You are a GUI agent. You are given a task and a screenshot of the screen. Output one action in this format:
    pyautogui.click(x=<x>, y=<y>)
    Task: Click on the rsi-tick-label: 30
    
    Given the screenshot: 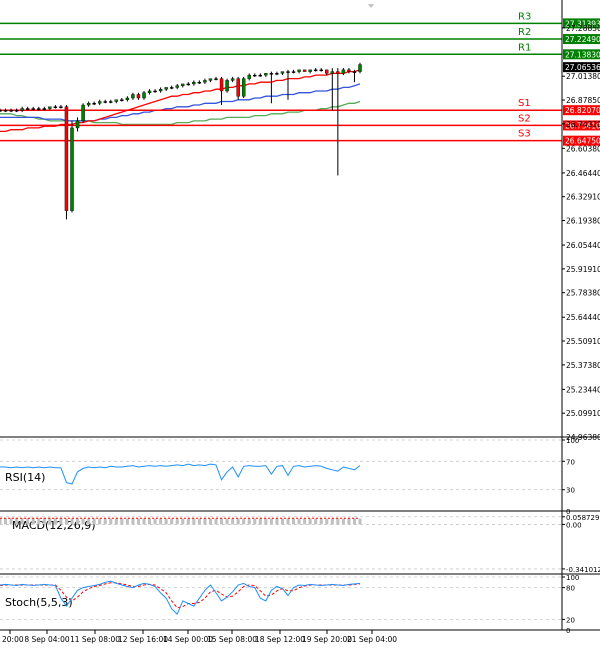 What is the action you would take?
    pyautogui.click(x=570, y=491)
    